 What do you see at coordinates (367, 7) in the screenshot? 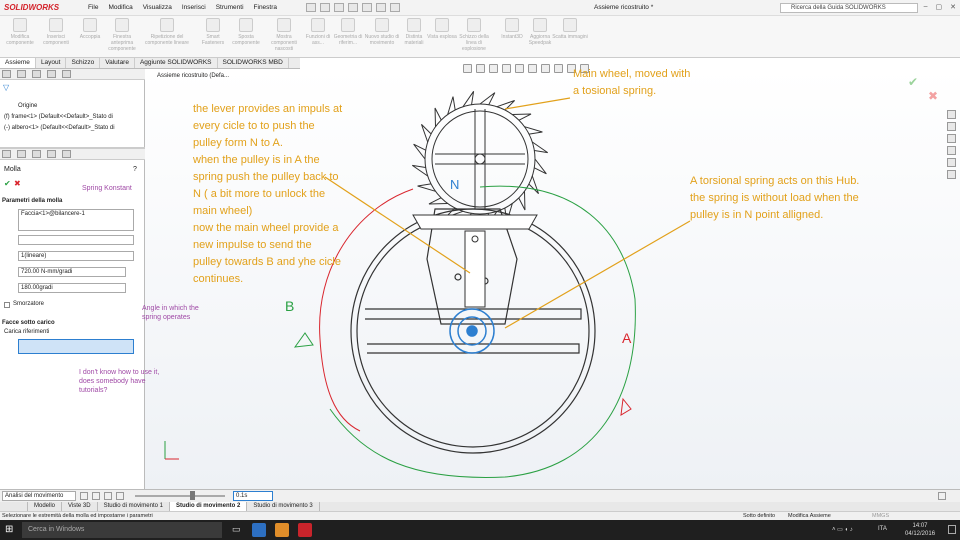
I see `undo-icon` at bounding box center [367, 7].